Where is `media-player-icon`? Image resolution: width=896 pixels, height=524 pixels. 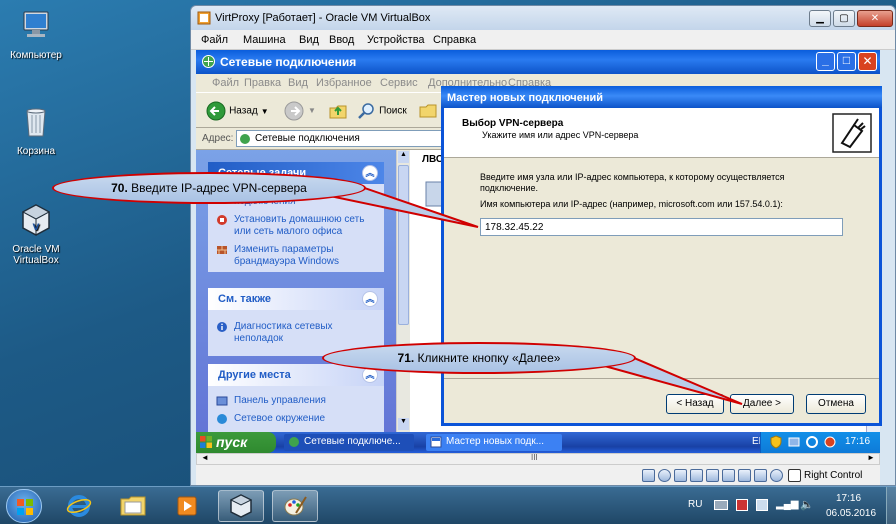
media-player-icon is located at coordinates (187, 506).